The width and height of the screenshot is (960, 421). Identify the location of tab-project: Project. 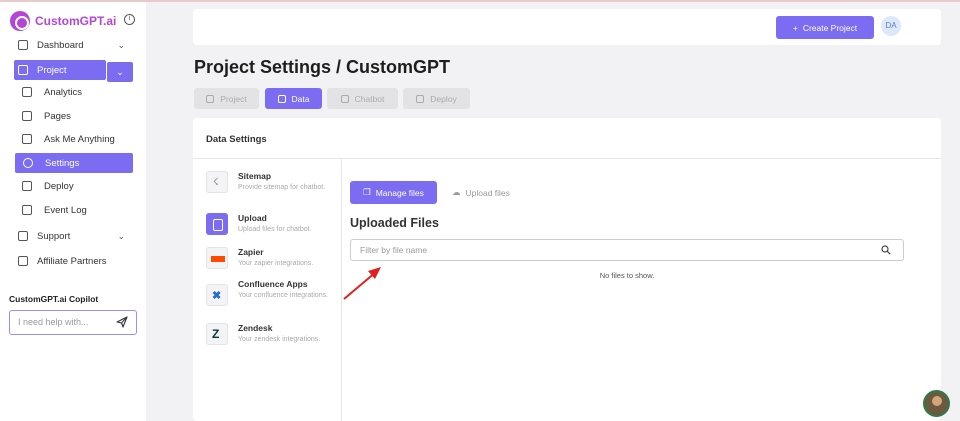
(226, 98).